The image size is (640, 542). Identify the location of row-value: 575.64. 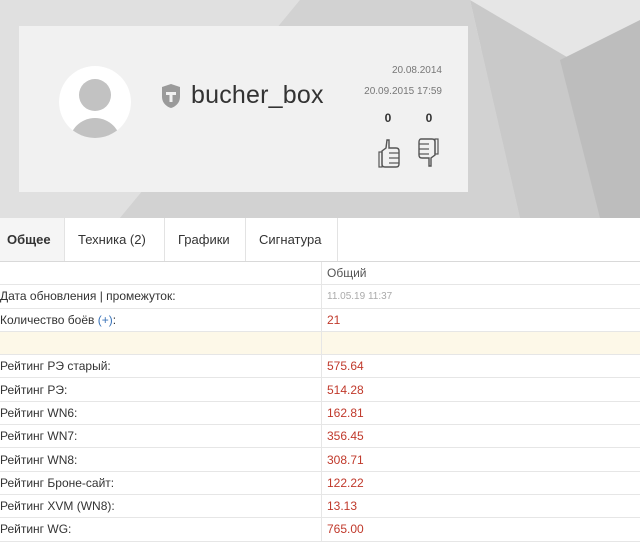
(481, 366).